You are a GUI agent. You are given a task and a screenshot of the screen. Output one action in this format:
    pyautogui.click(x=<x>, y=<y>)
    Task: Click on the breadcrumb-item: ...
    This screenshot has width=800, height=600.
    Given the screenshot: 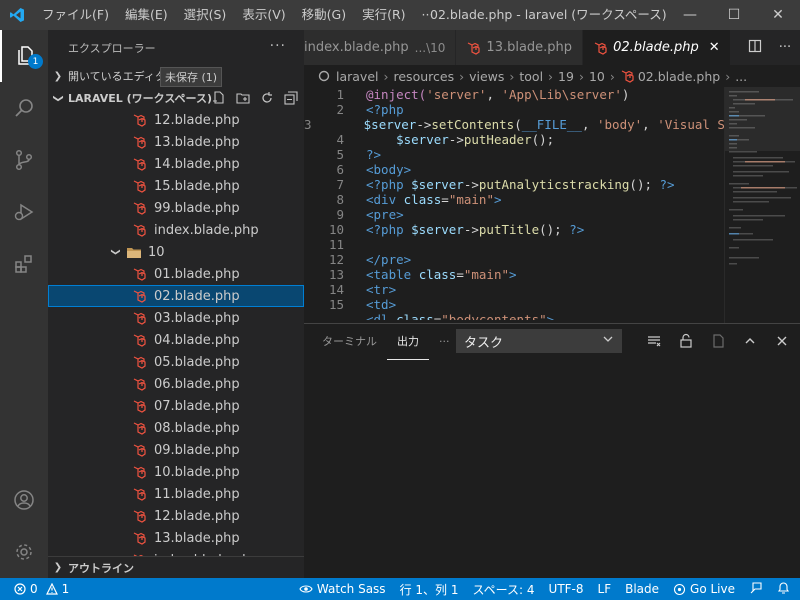 What is the action you would take?
    pyautogui.click(x=741, y=76)
    